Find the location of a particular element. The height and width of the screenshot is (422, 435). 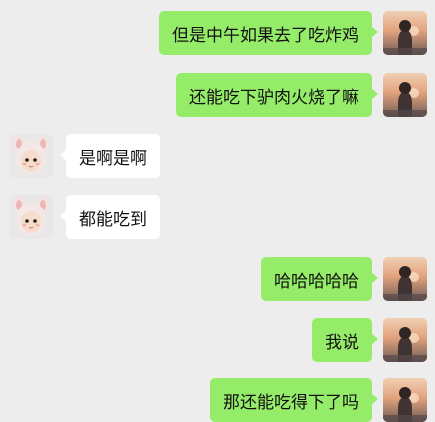

message-row: 是啊是啊 is located at coordinates (217, 156).